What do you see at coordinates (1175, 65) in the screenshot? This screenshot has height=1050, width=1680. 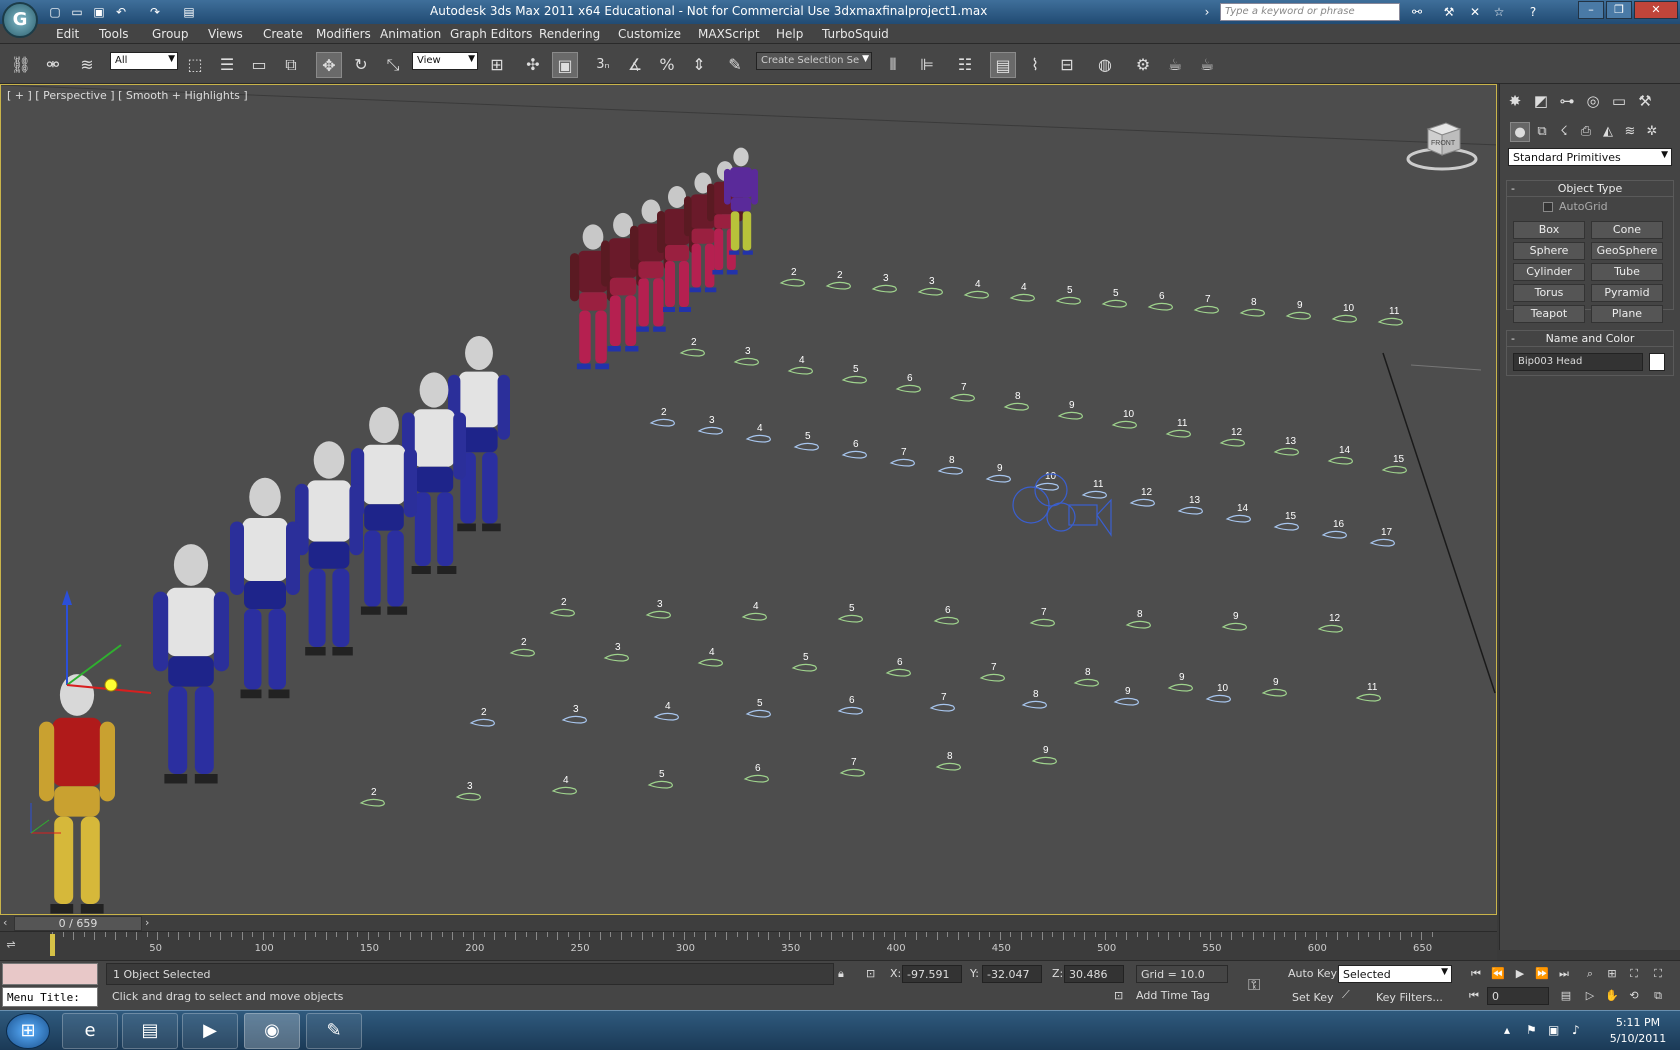 I see `rendered-frame-icon: ☕` at bounding box center [1175, 65].